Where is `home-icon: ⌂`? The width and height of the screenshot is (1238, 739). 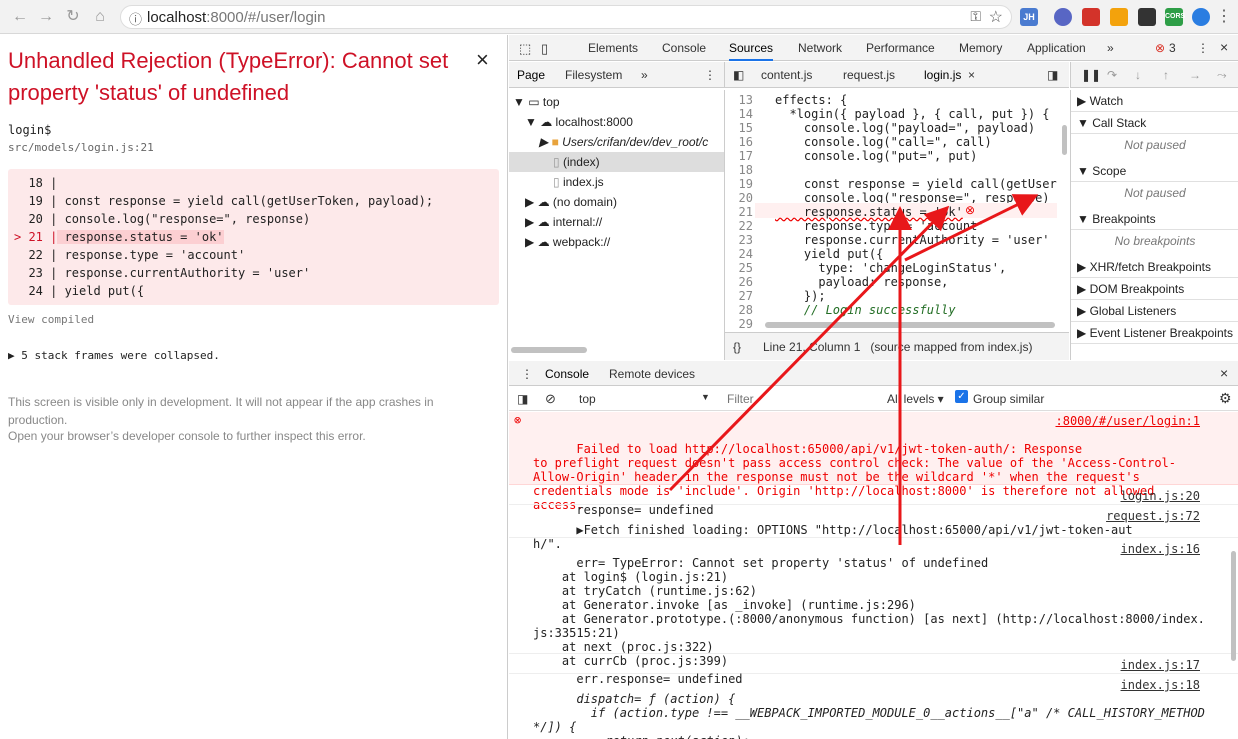
home-icon: ⌂ is located at coordinates (100, 17).